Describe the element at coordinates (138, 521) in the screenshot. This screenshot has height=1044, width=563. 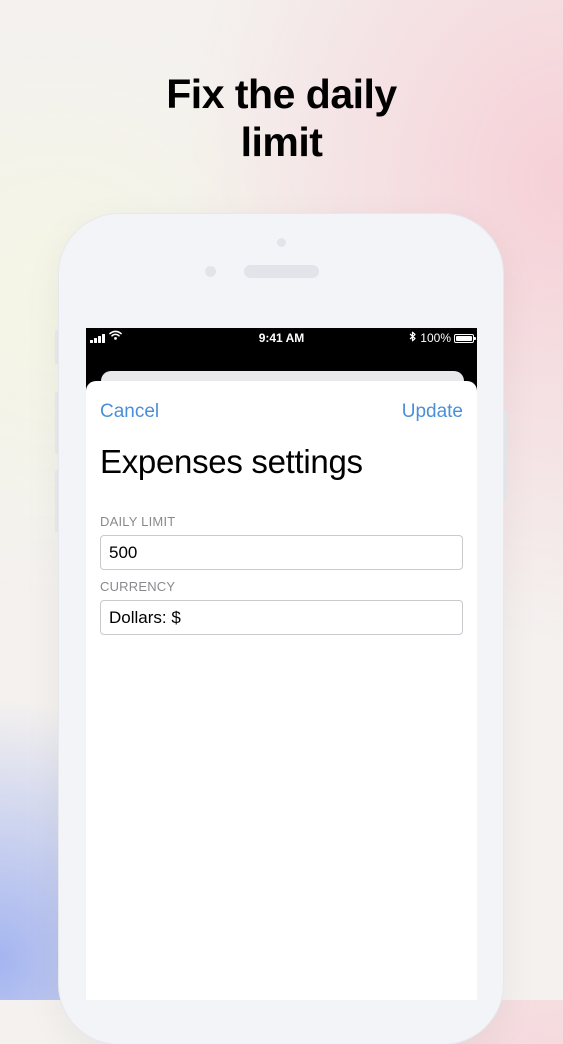
I see `daily-limit-label: DAILY LIMIT` at that location.